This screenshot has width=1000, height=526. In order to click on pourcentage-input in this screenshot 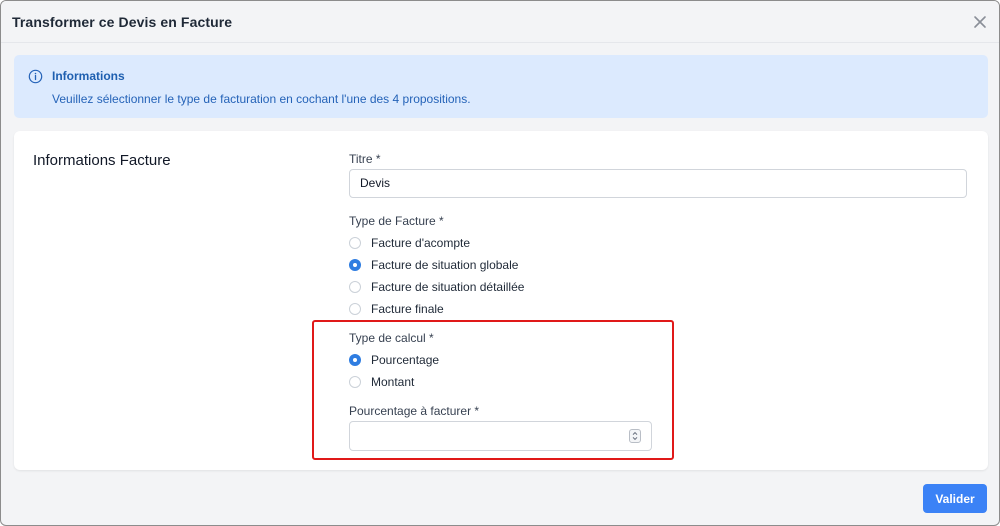, I will do `click(500, 436)`.